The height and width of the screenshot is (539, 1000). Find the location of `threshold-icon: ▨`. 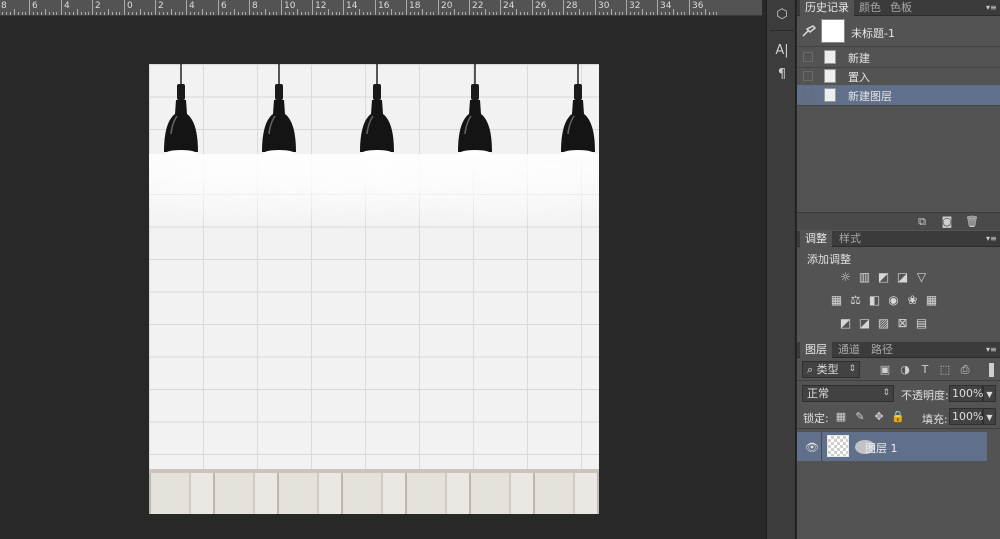

threshold-icon: ▨ is located at coordinates (883, 323).